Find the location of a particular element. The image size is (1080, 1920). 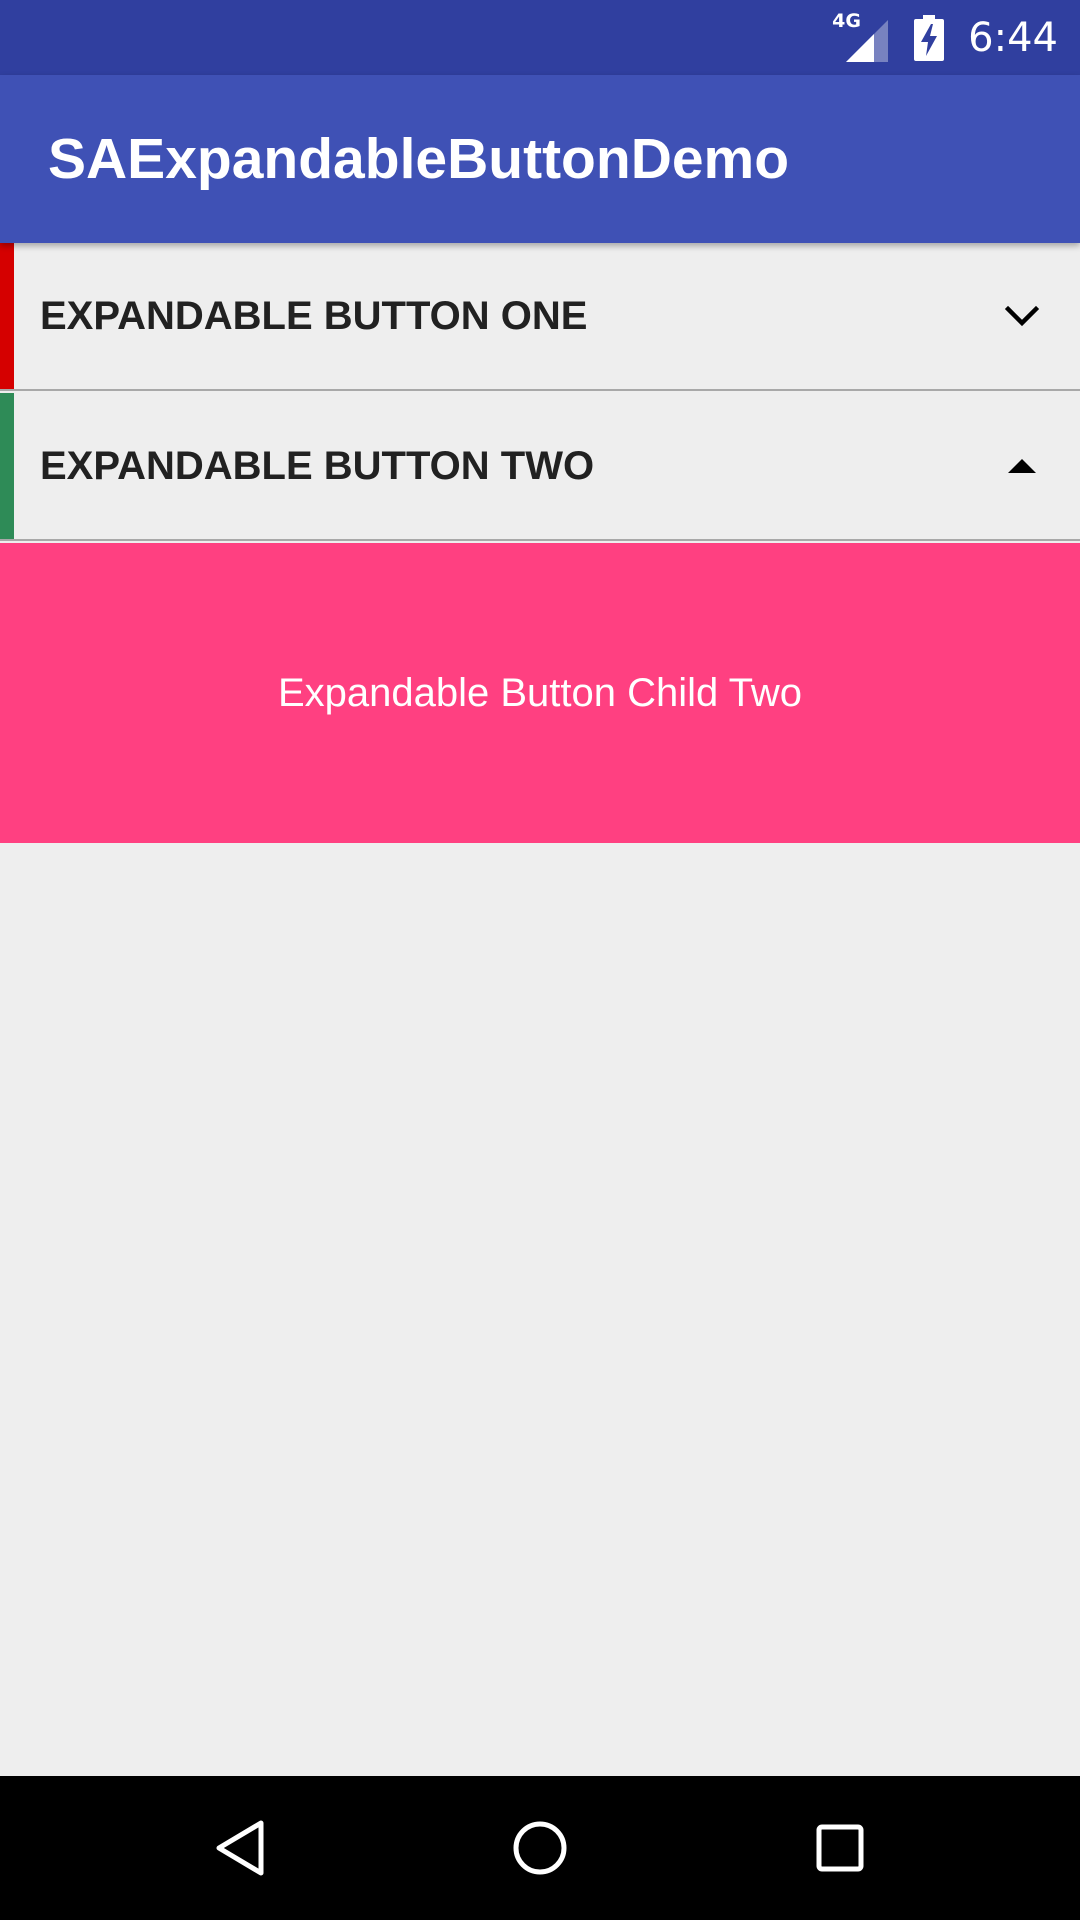

expandable-button-two-label: EXPANDABLE BUTTON TWO is located at coordinates (317, 466).